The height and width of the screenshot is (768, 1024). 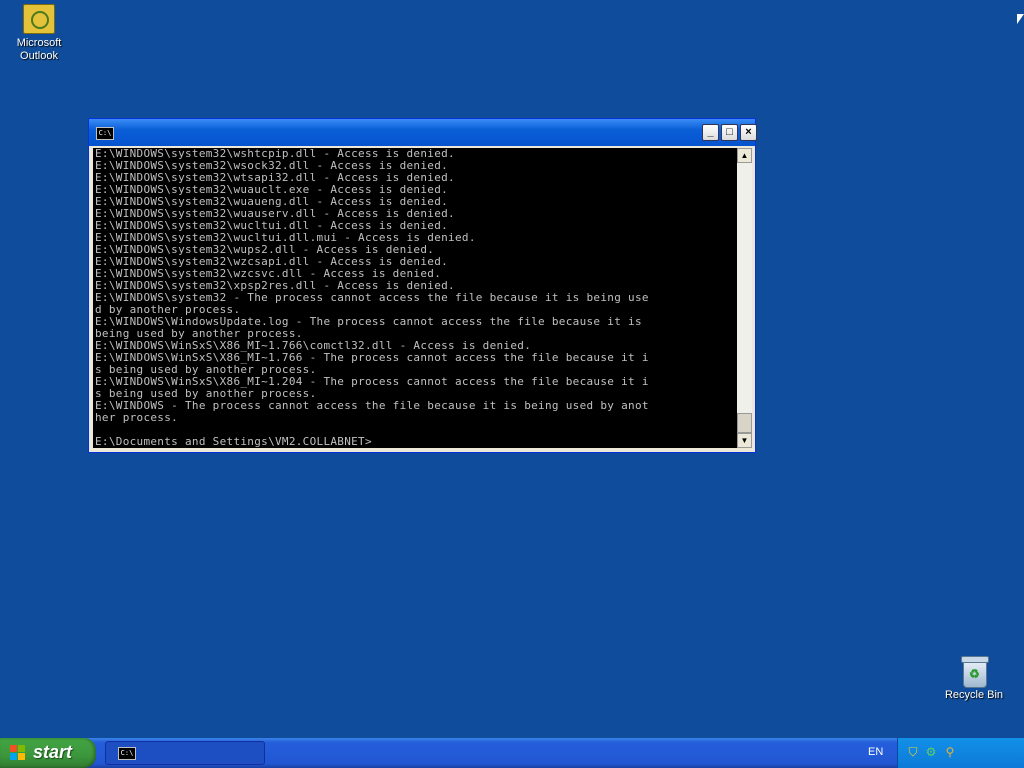 I want to click on outlook-label-line1: Microsoft, so click(x=39, y=43).